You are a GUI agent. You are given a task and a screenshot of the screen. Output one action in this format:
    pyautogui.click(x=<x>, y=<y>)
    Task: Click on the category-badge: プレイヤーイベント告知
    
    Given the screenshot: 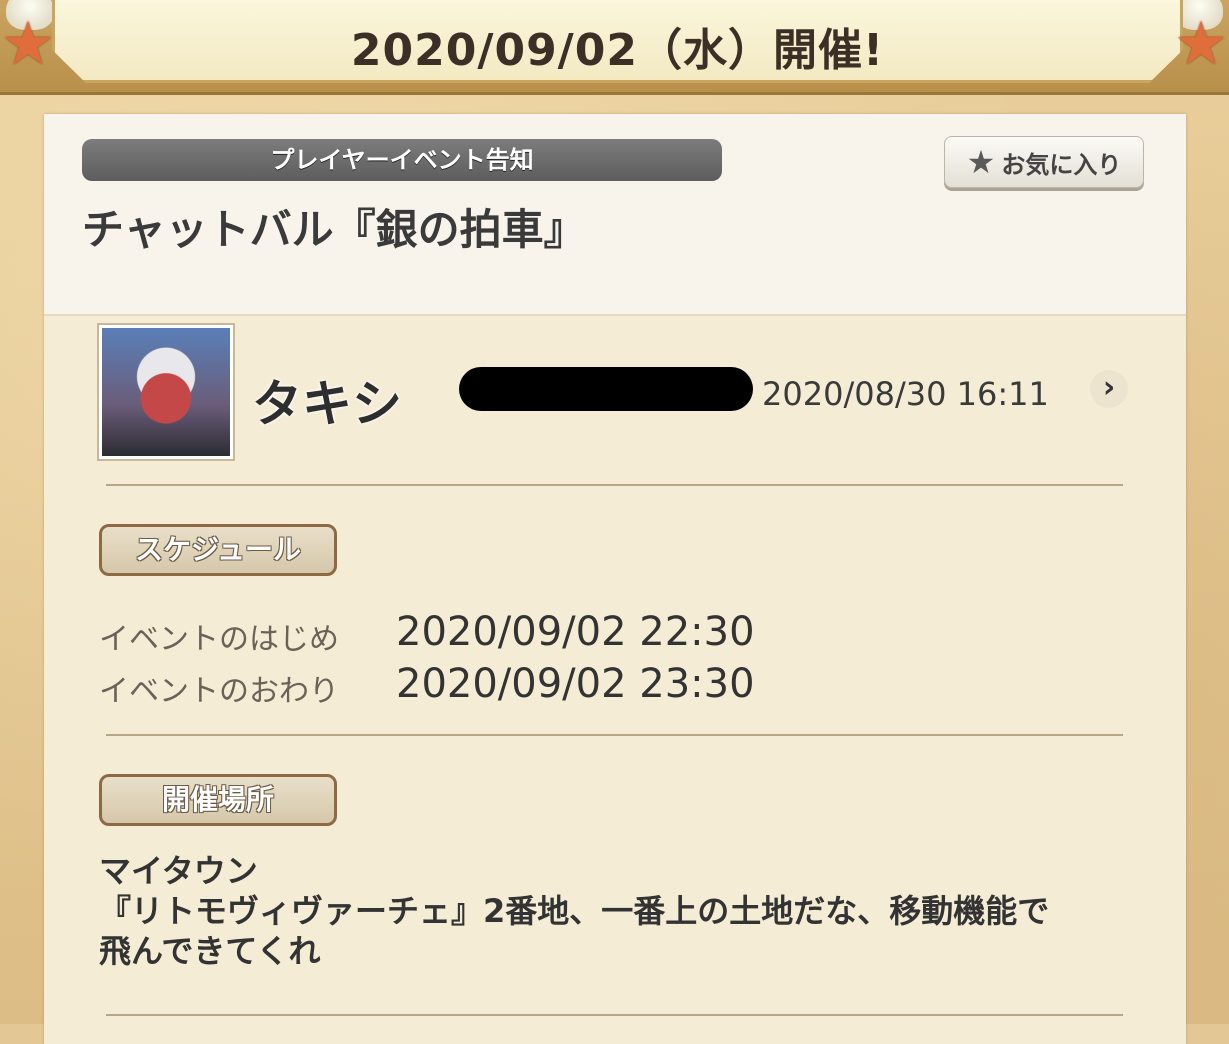 What is the action you would take?
    pyautogui.click(x=402, y=160)
    